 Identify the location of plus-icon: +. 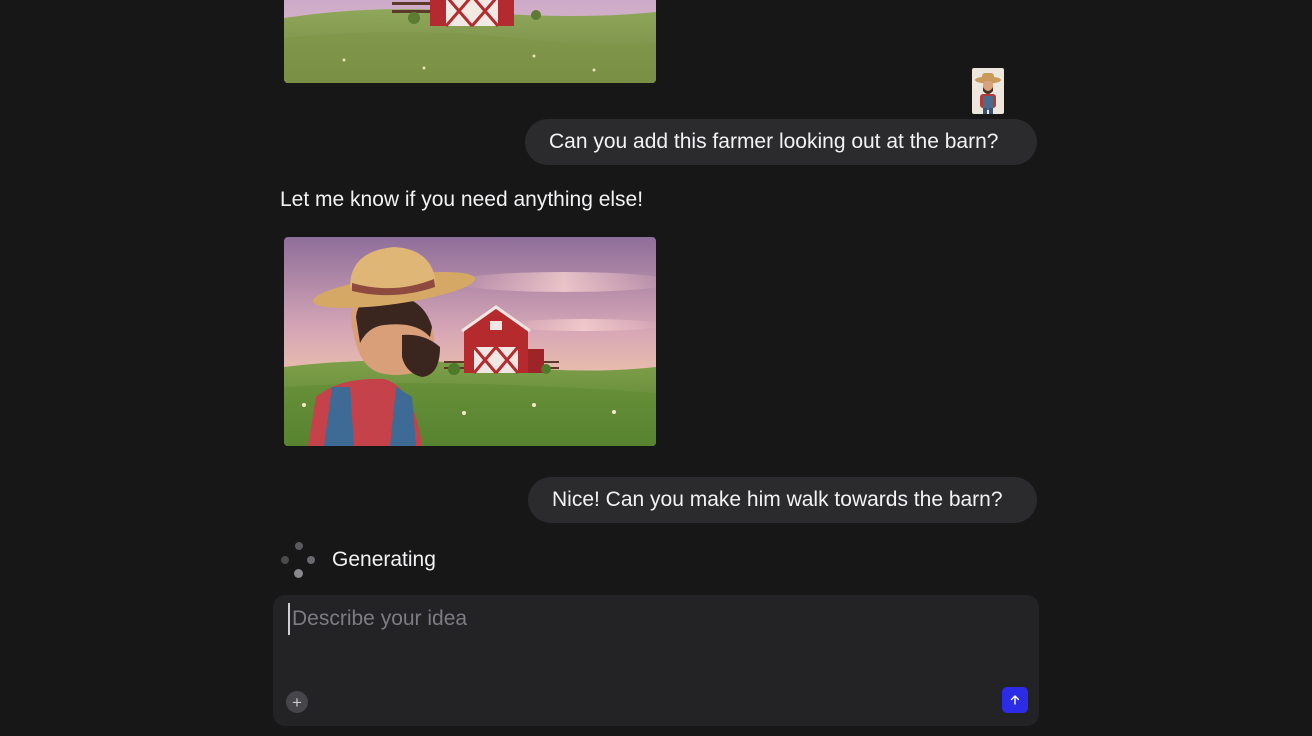
(297, 702).